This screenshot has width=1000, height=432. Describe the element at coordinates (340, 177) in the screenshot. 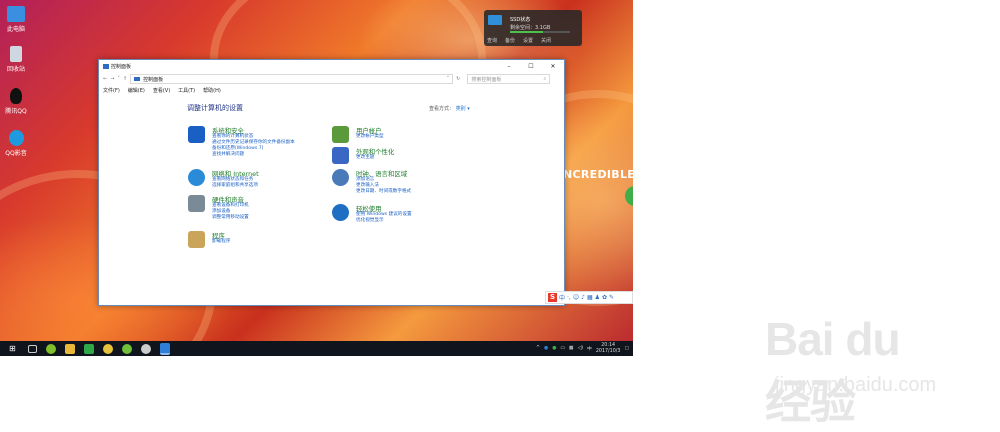

I see `clock-globe-icon` at that location.